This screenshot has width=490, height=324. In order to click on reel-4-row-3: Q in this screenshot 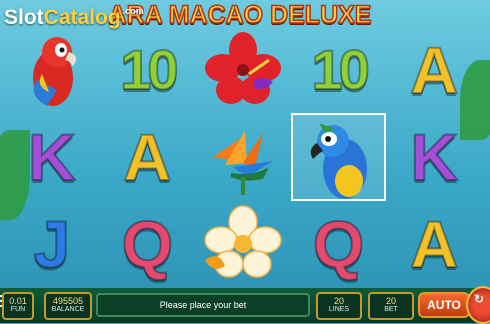, I will do `click(339, 244)`.